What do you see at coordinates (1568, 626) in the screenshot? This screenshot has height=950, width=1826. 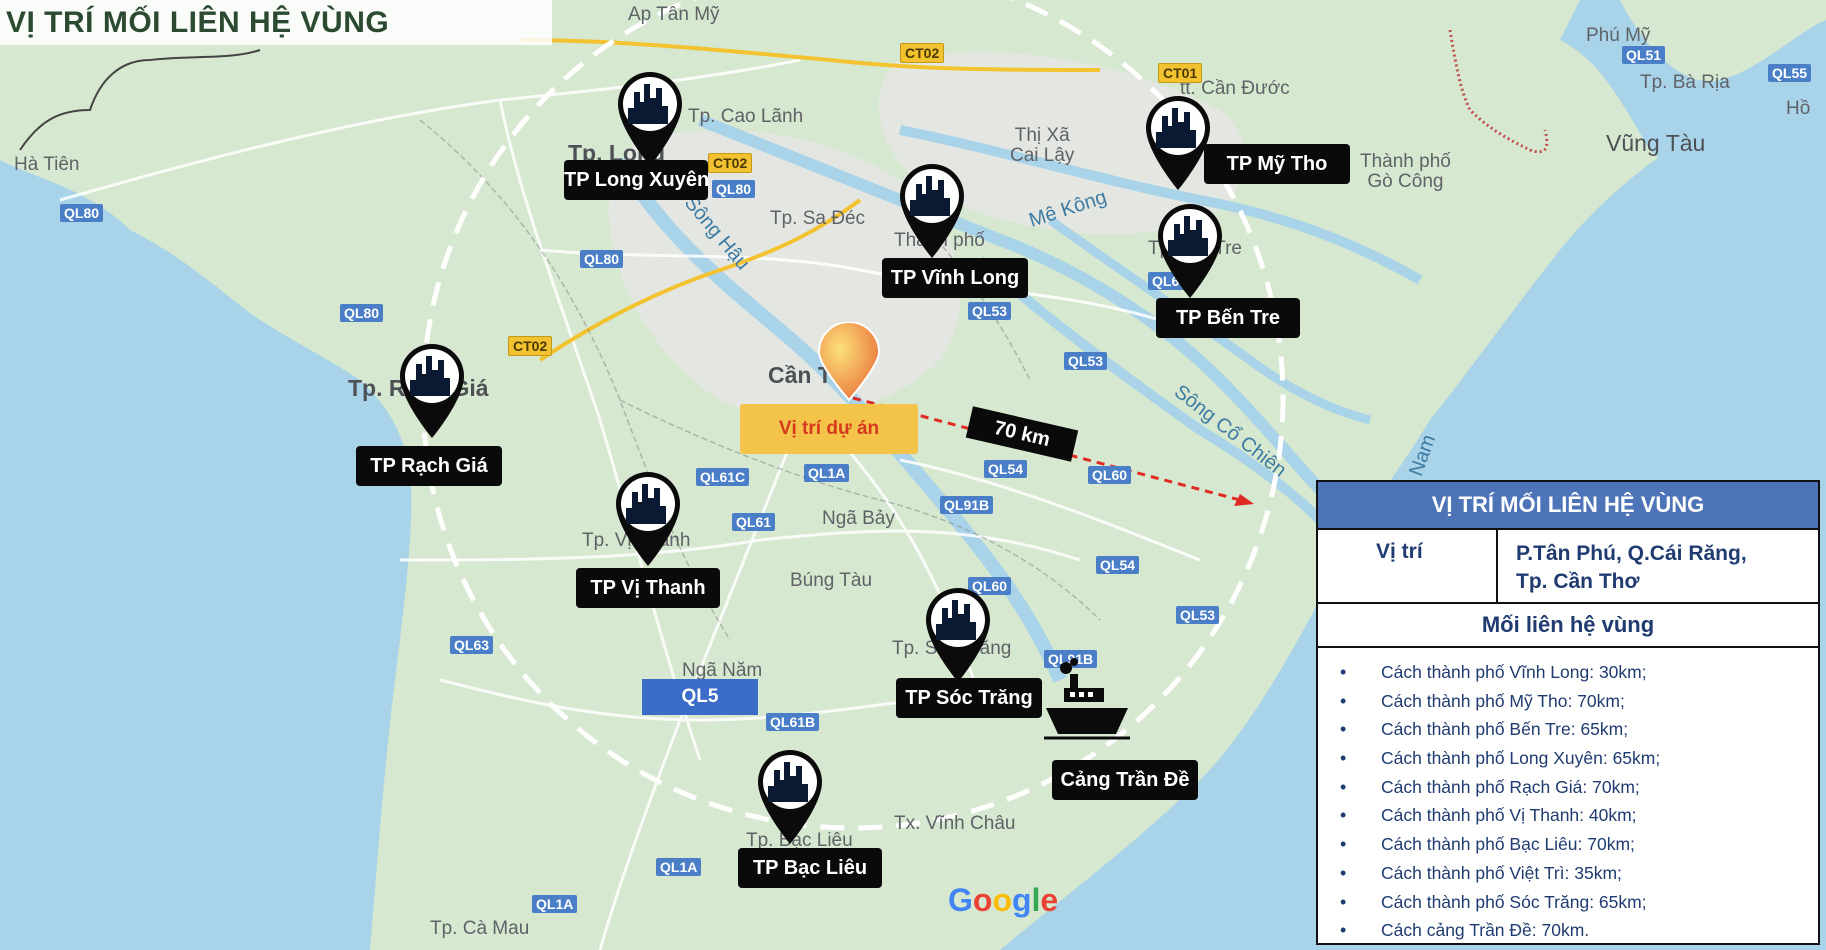 I see `info-subheader: Mối liên hệ vùng` at bounding box center [1568, 626].